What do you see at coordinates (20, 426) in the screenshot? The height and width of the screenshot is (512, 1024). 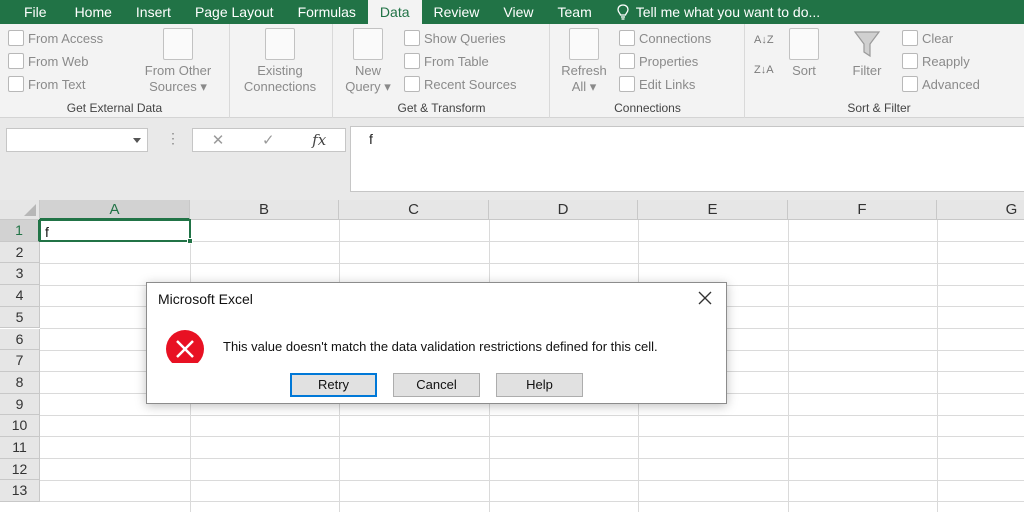 I see `row-header-10: 10` at bounding box center [20, 426].